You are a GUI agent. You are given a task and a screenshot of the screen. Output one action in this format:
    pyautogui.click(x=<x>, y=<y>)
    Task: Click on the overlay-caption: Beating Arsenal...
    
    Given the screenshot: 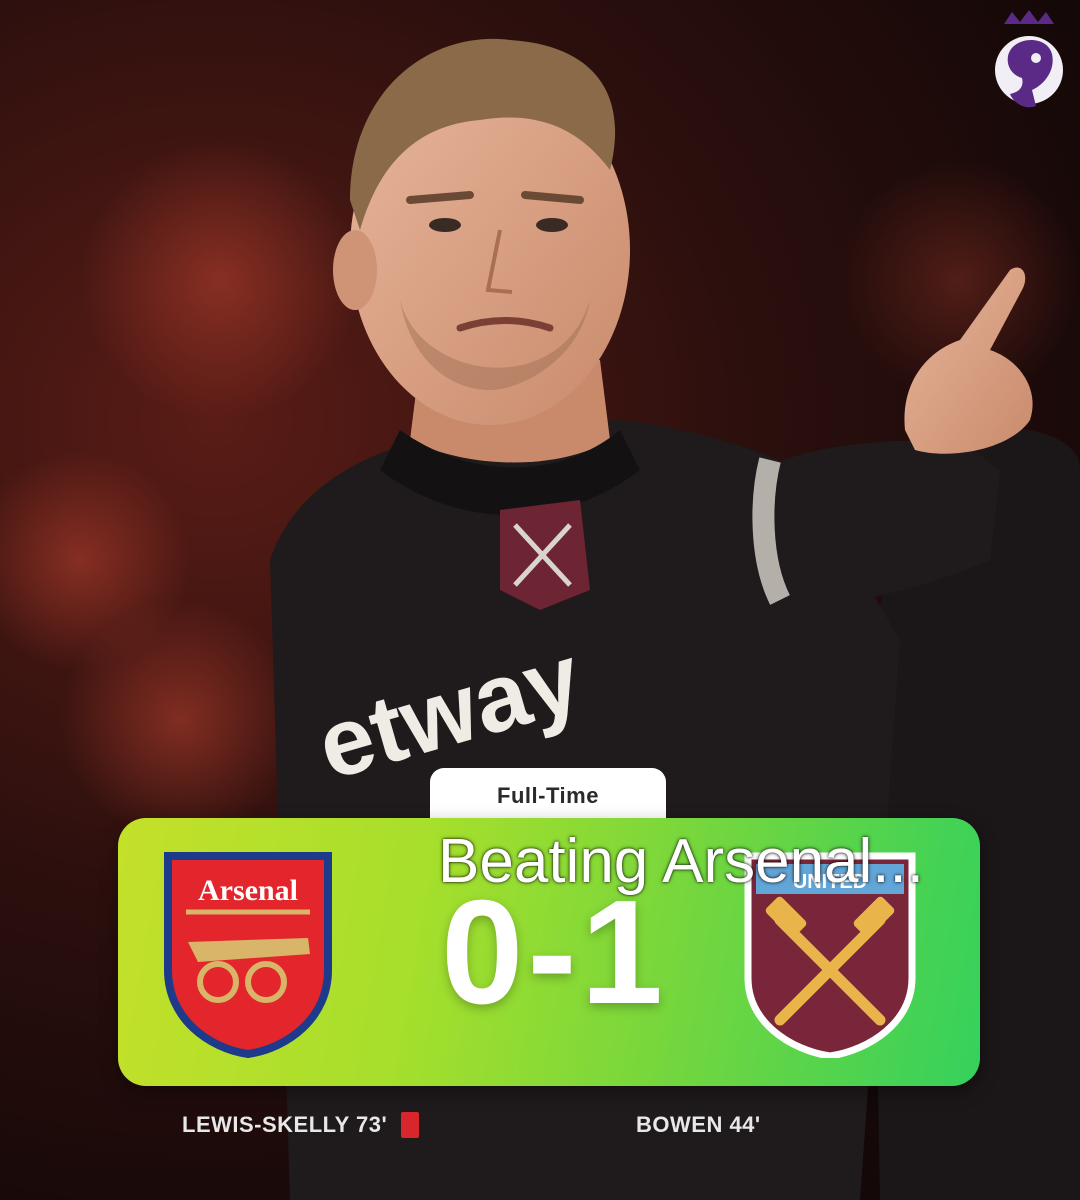 What is the action you would take?
    pyautogui.click(x=681, y=861)
    